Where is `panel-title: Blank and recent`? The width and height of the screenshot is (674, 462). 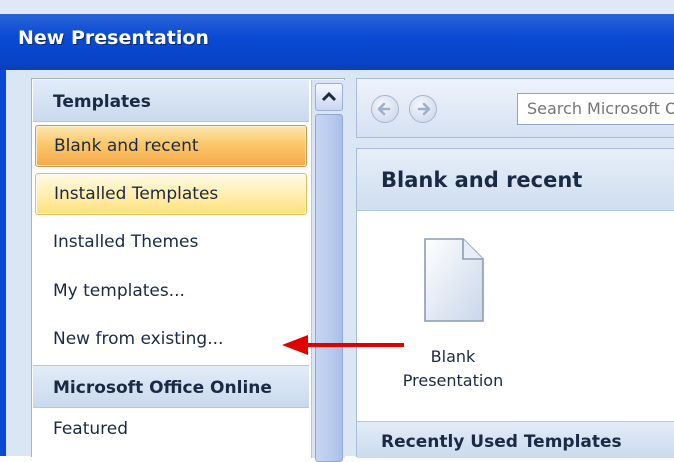
panel-title: Blank and recent is located at coordinates (482, 180).